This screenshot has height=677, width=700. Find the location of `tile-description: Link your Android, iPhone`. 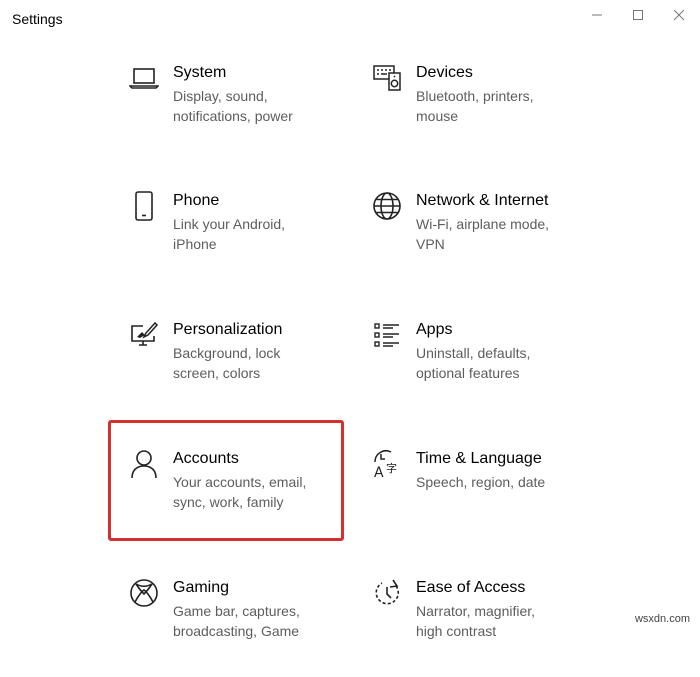

tile-description: Link your Android, iPhone is located at coordinates (229, 234).